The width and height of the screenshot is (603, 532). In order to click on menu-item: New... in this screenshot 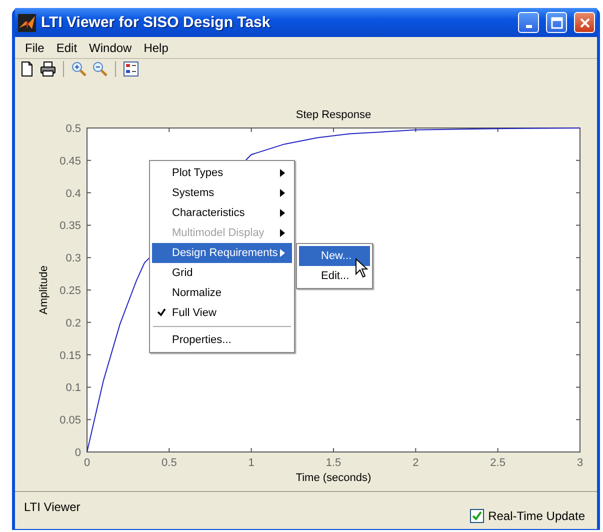, I will do `click(334, 256)`.